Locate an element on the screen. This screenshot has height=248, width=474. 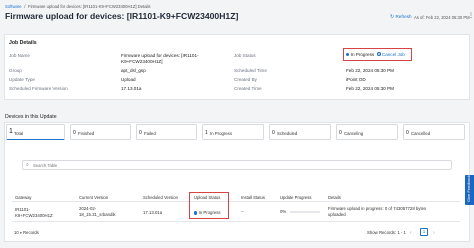
job-status-value: In Progress is located at coordinates (362, 54).